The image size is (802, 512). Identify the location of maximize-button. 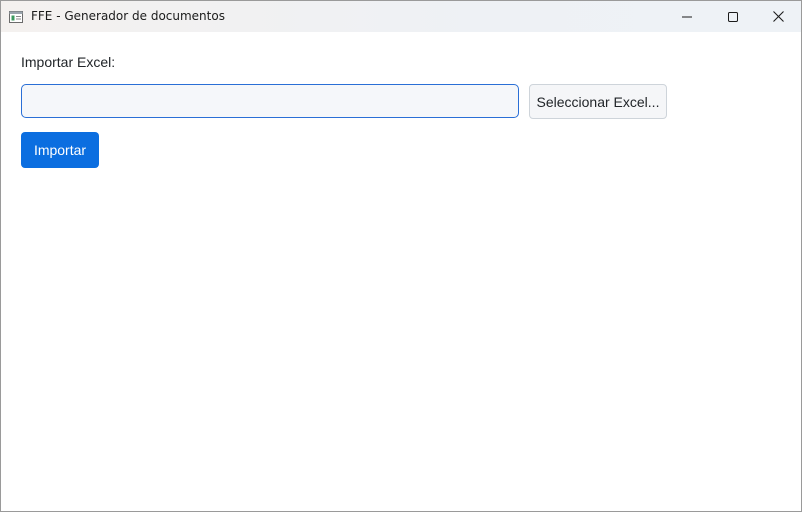
(733, 16).